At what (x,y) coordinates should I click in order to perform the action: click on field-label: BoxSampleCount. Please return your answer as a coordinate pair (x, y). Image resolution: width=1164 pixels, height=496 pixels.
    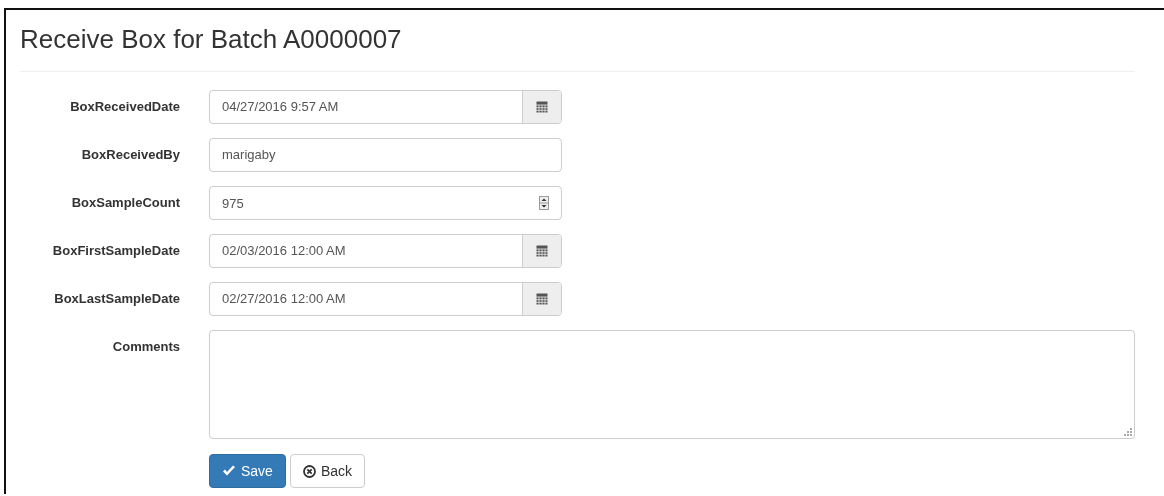
    Looking at the image, I should click on (125, 202).